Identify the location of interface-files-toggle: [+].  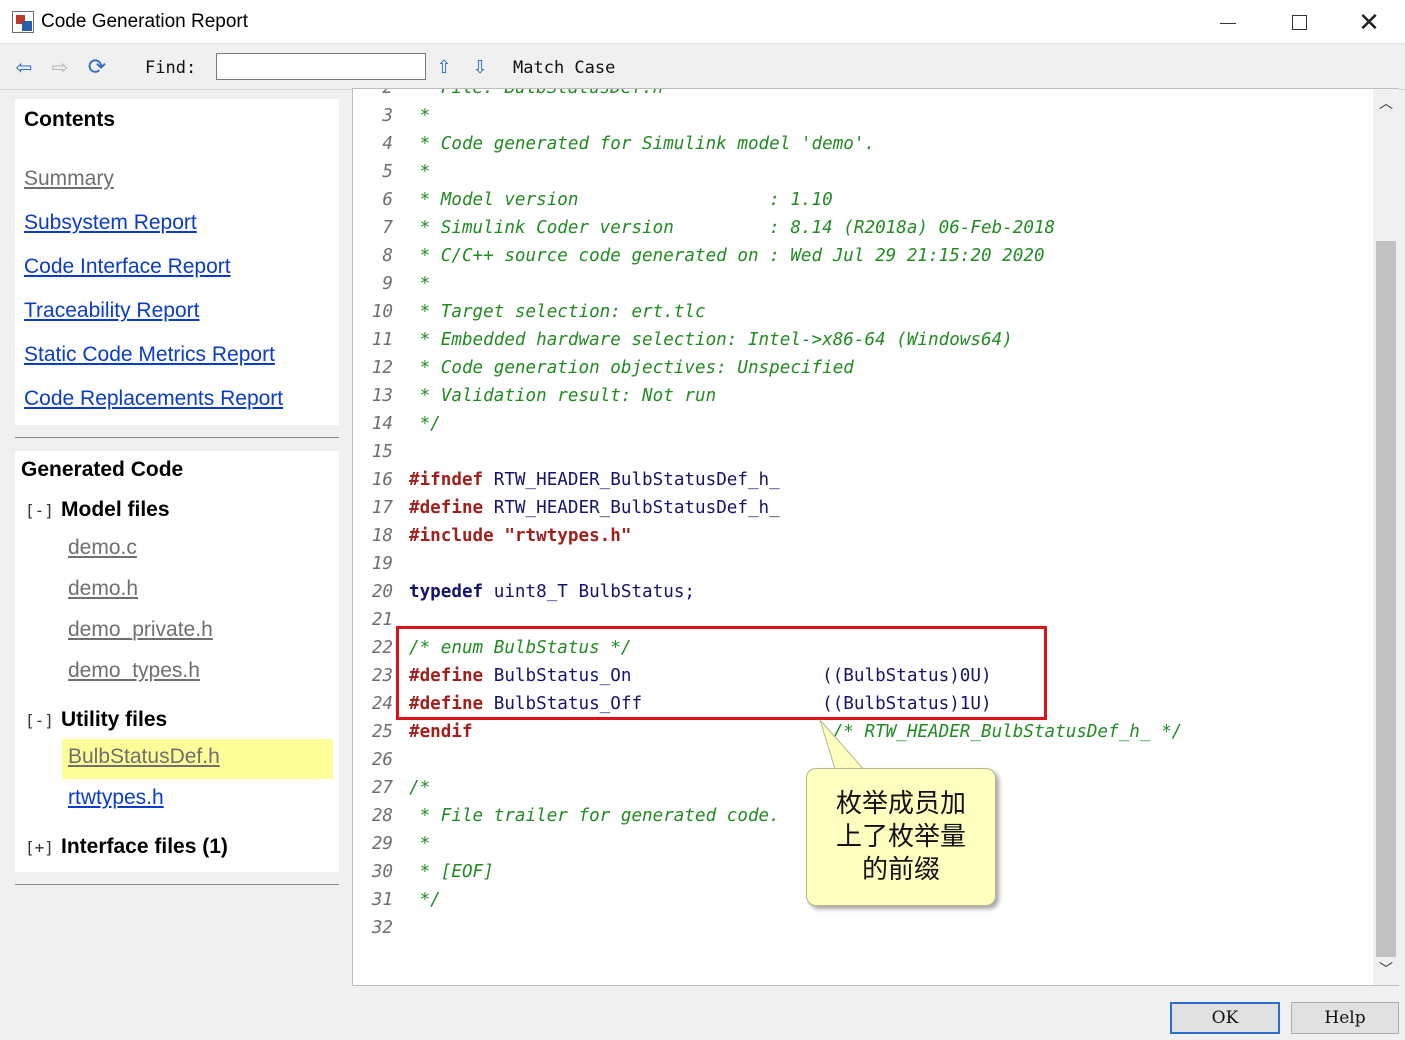
(39, 847).